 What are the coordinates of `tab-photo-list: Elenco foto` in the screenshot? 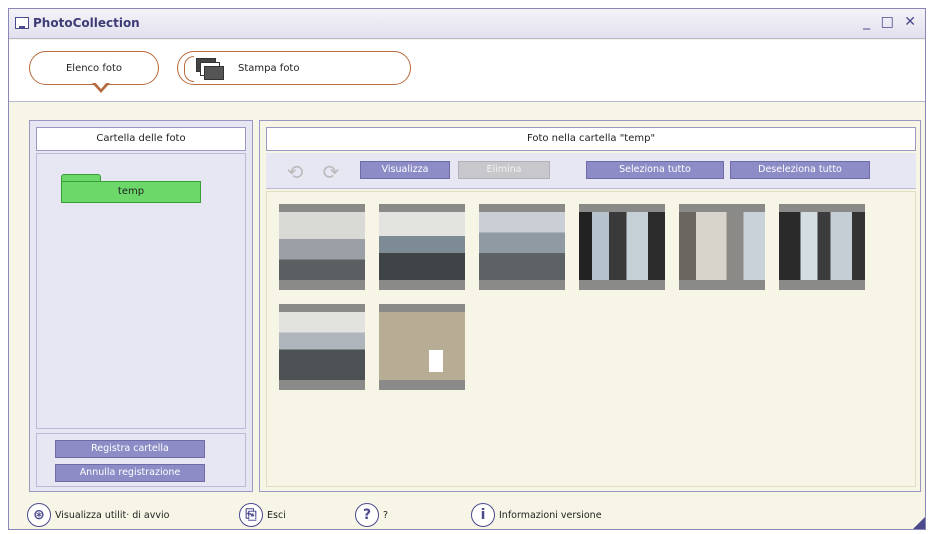 It's located at (94, 72).